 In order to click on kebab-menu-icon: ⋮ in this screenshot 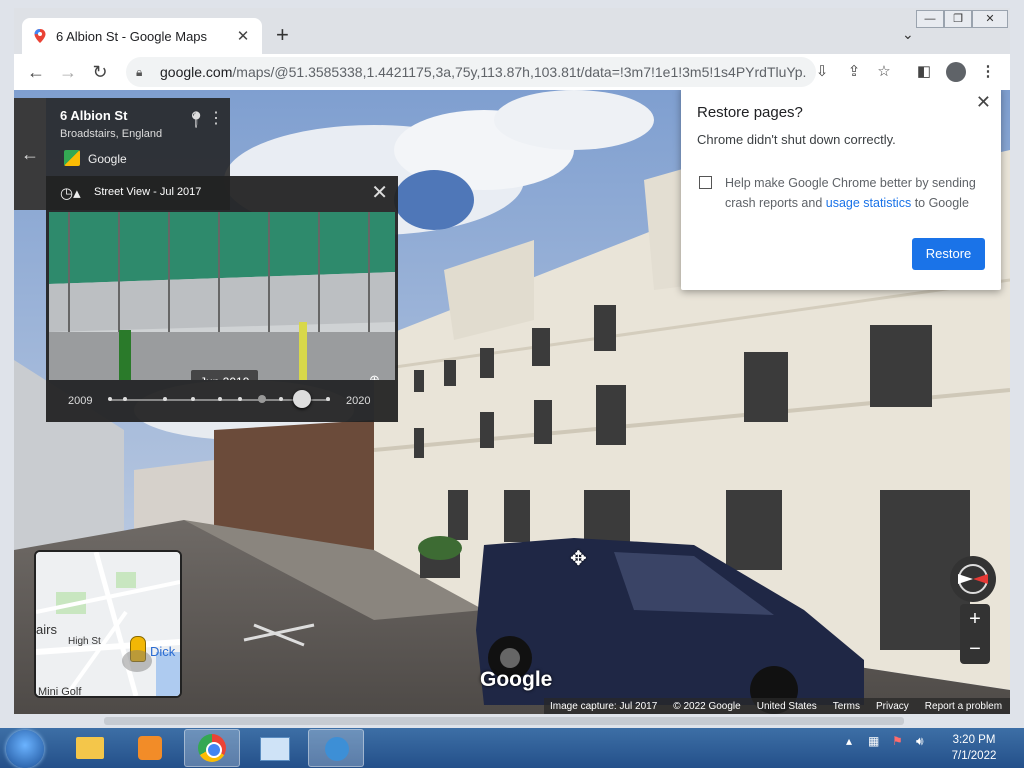, I will do `click(988, 72)`.